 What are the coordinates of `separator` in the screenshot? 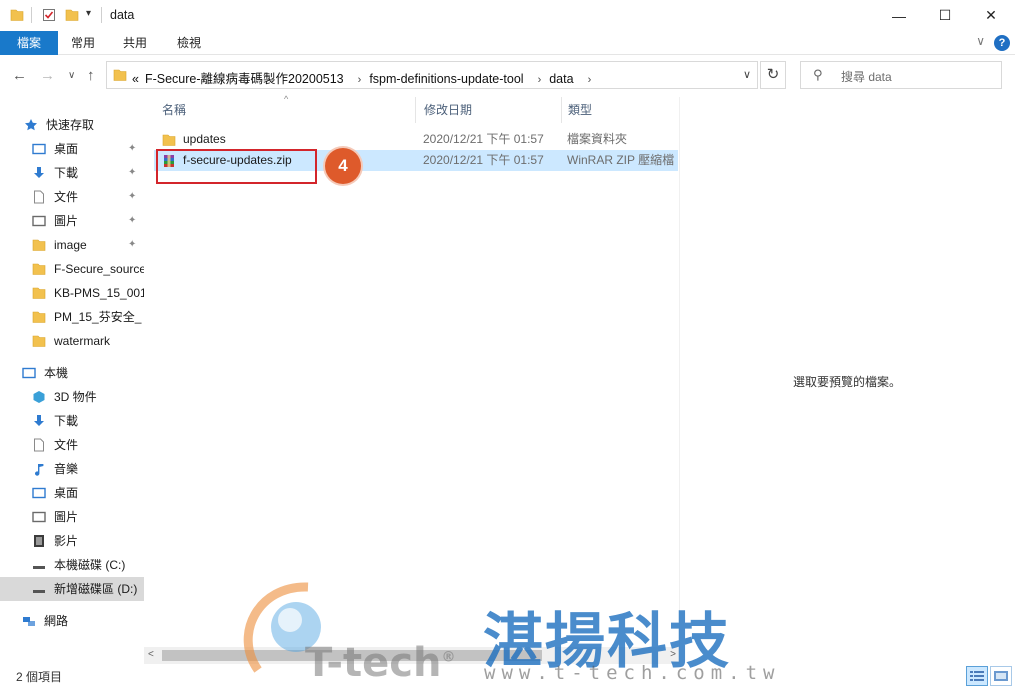 It's located at (101, 15).